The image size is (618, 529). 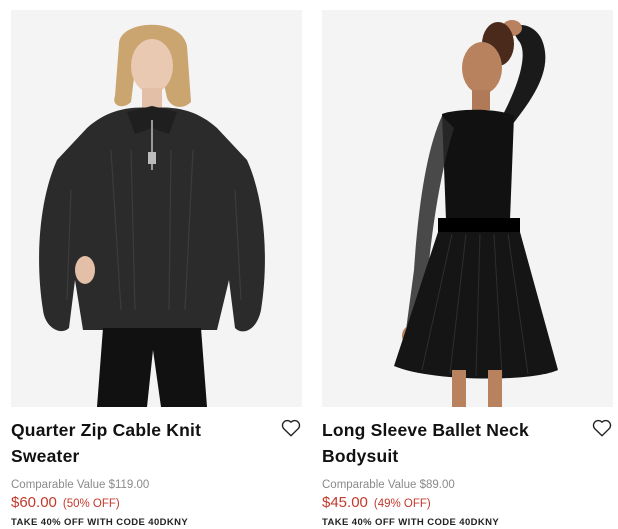 I want to click on price-row: $60.00 (50% OFF), so click(x=156, y=502).